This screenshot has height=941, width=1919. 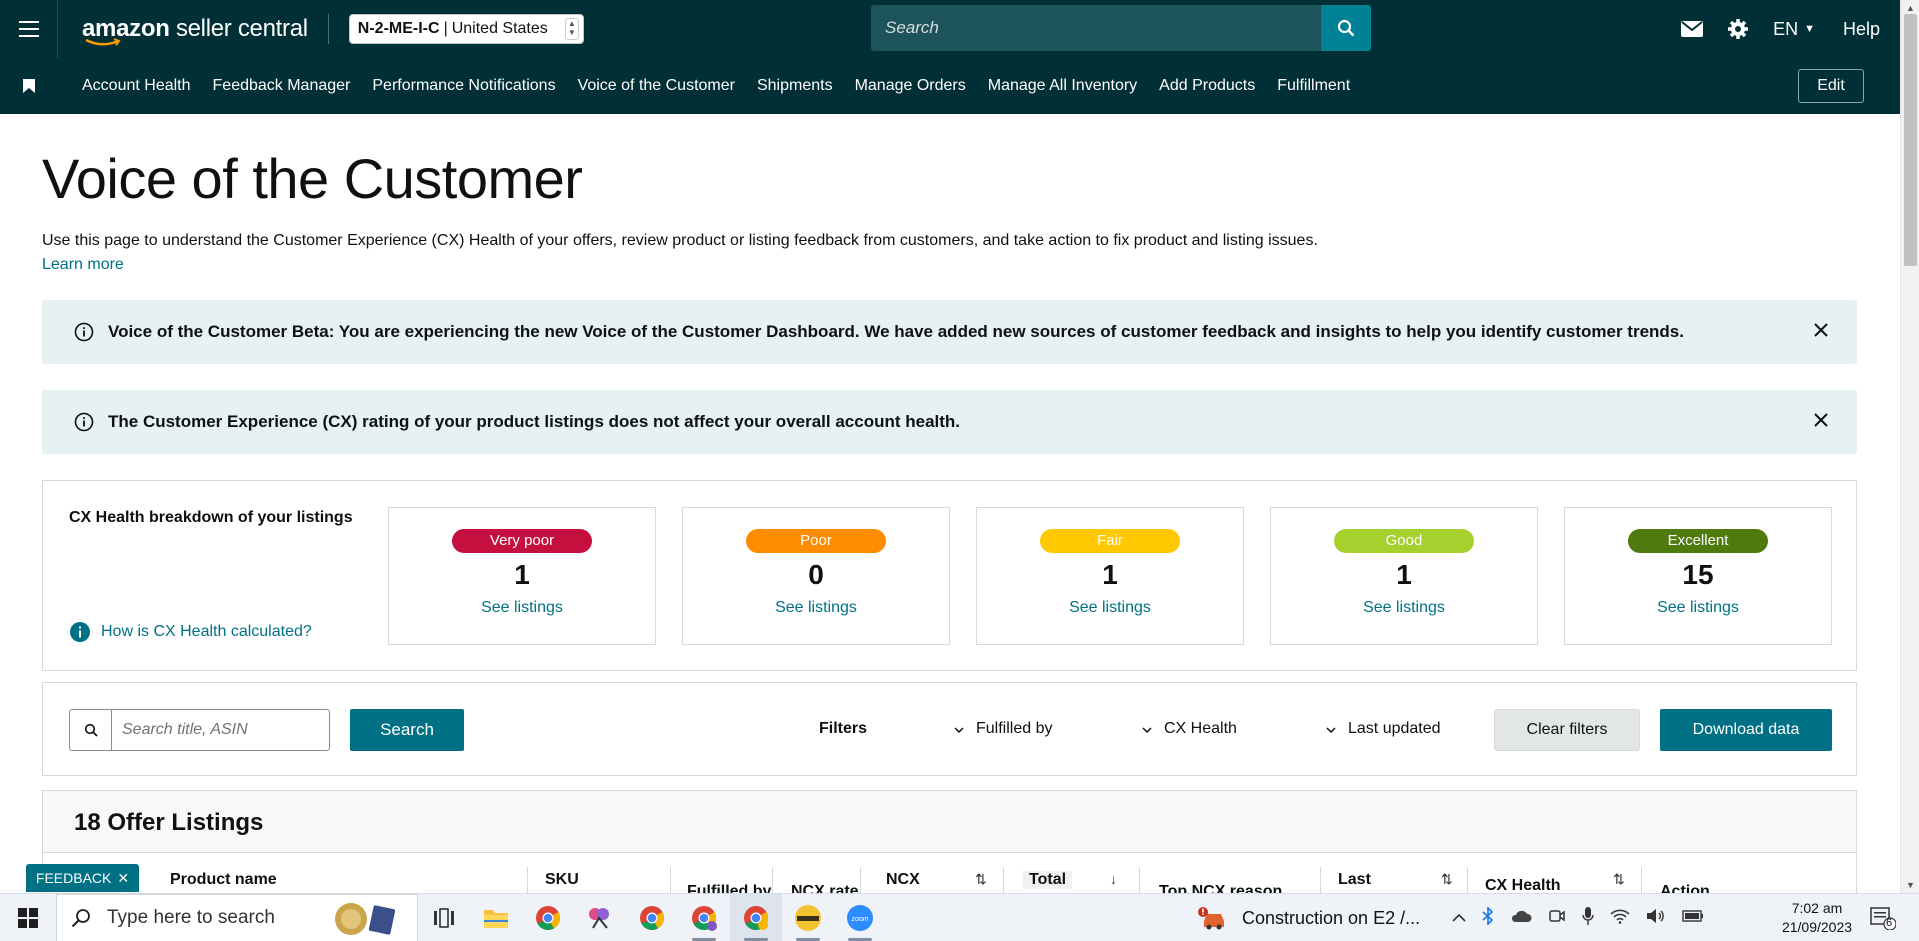 I want to click on snipping-tool-icon, so click(x=600, y=917).